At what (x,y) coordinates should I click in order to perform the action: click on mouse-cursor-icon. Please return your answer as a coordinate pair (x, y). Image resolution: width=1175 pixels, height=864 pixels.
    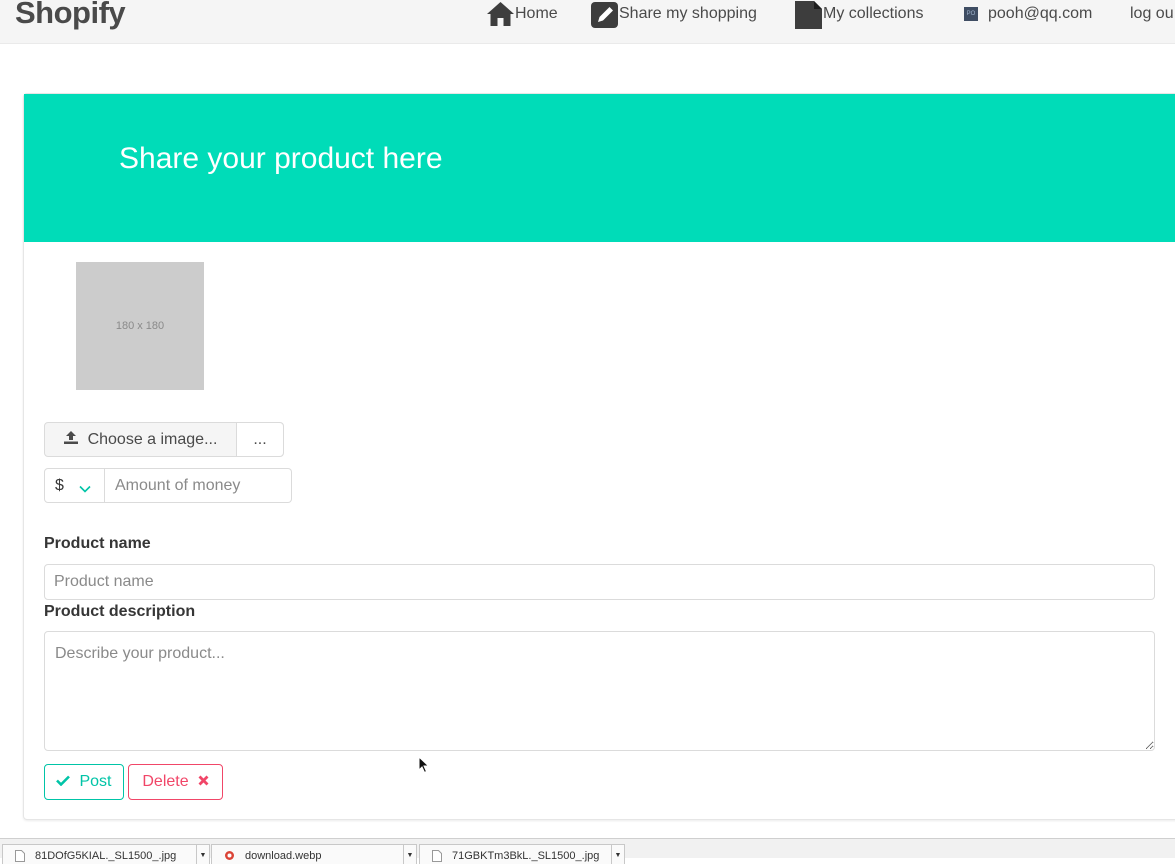
    Looking at the image, I should click on (424, 765).